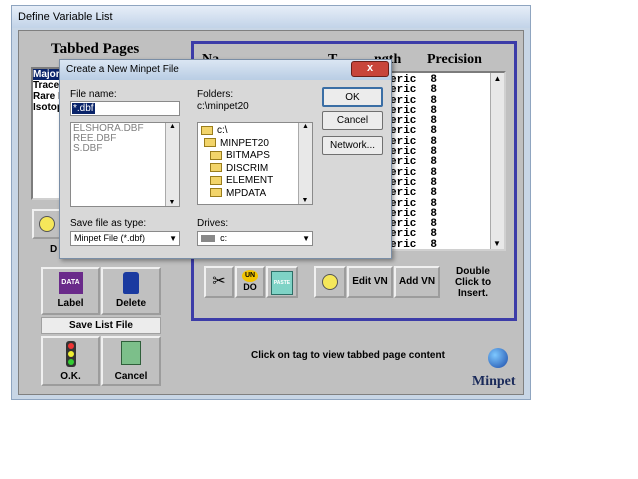  I want to click on folder-tree-item: c:\, so click(256, 131).